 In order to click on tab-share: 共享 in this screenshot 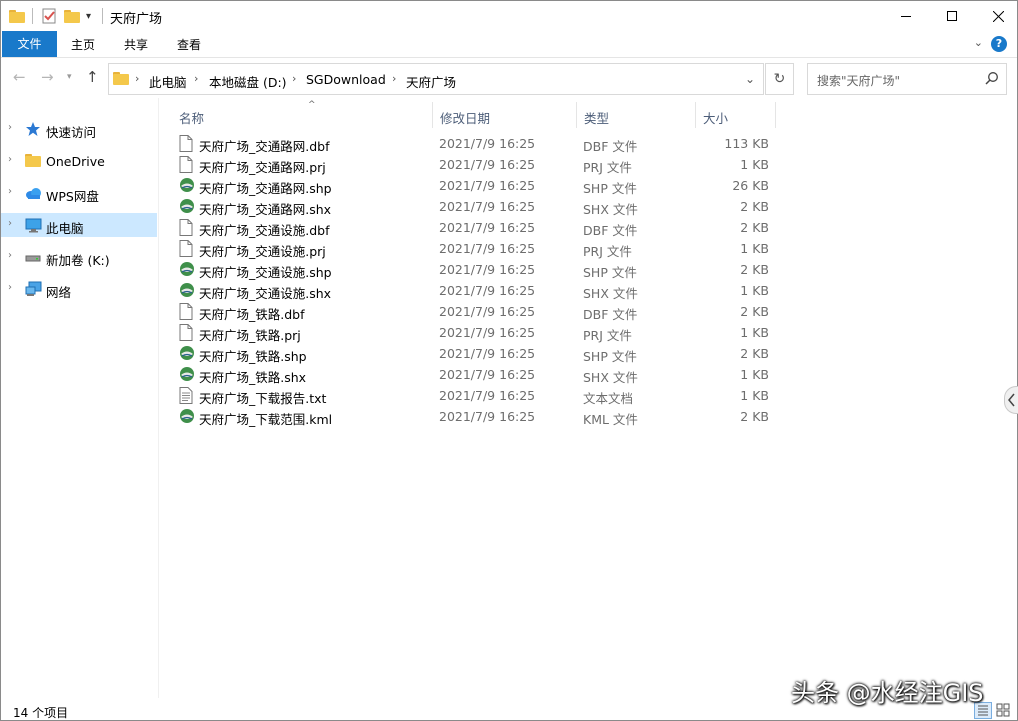, I will do `click(136, 45)`.